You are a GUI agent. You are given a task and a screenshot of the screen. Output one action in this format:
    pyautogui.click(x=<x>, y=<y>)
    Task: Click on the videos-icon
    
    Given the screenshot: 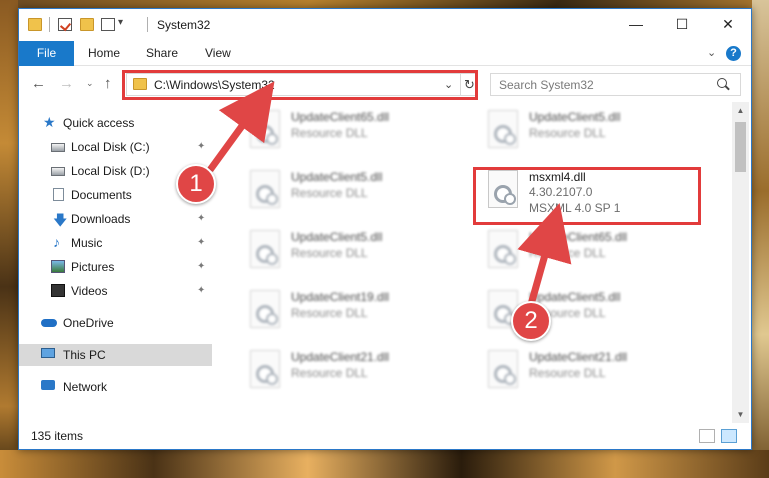 What is the action you would take?
    pyautogui.click(x=58, y=290)
    